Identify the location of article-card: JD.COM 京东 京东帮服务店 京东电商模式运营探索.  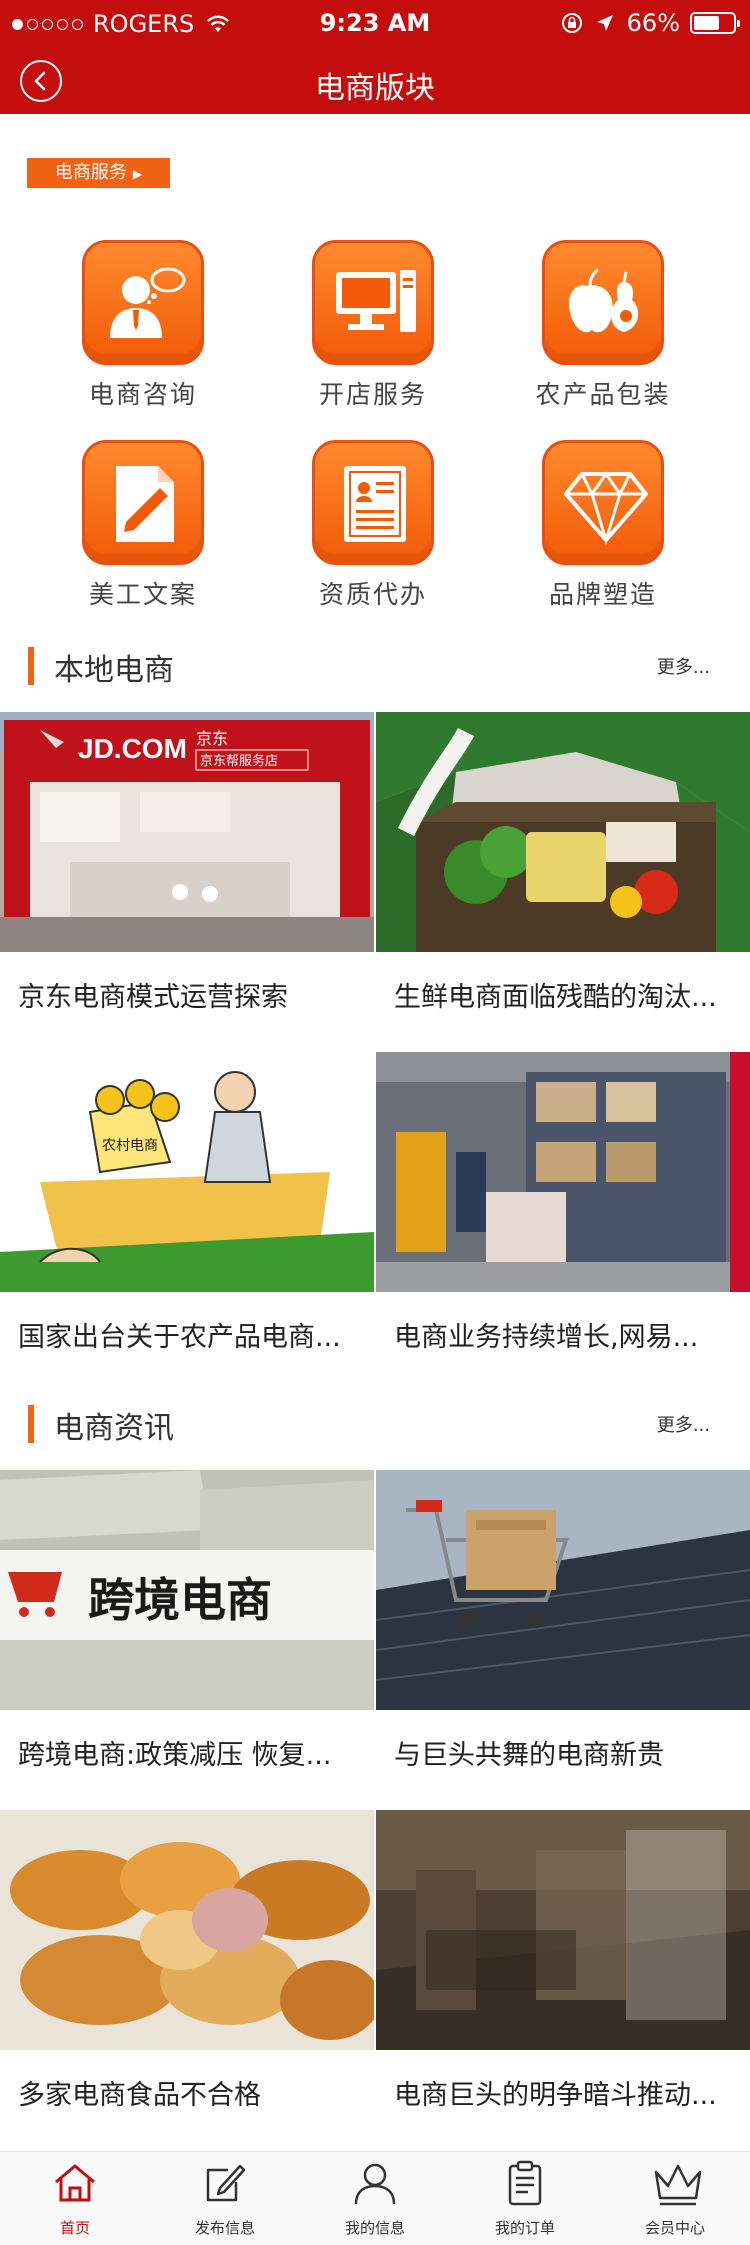
(187, 883).